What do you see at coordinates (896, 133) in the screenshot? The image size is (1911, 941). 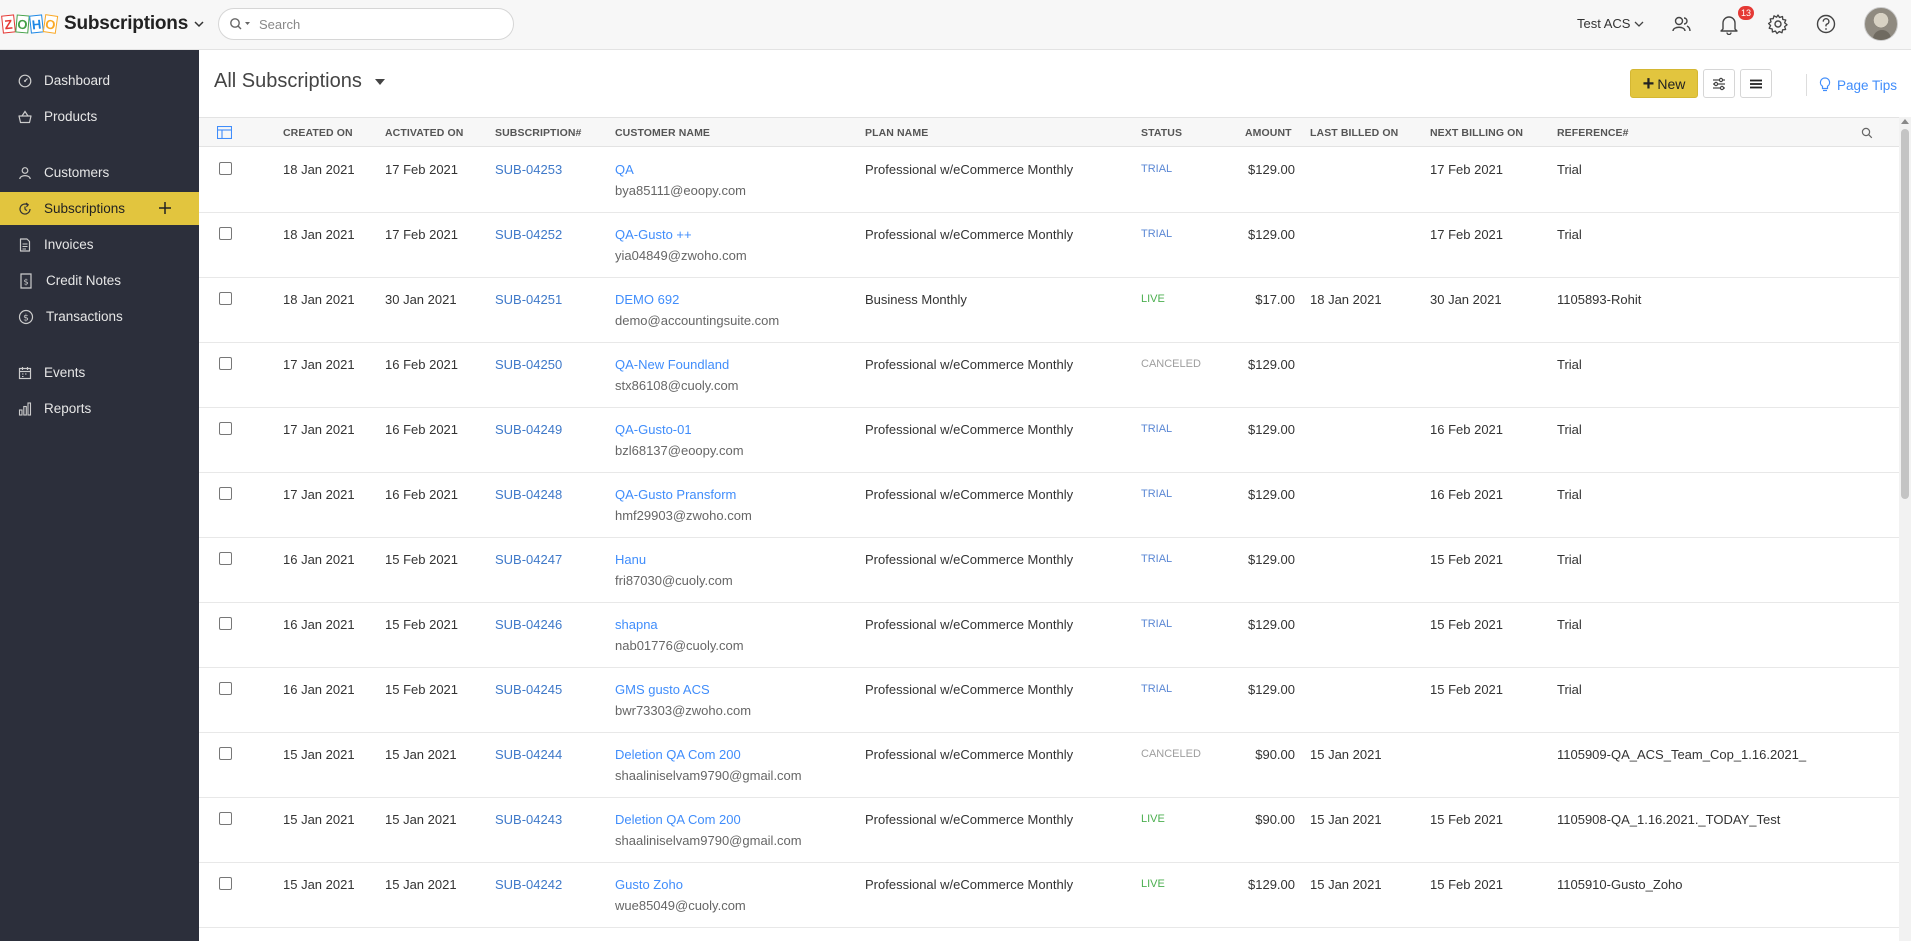 I see `column-plan-name: PLAN NAME` at bounding box center [896, 133].